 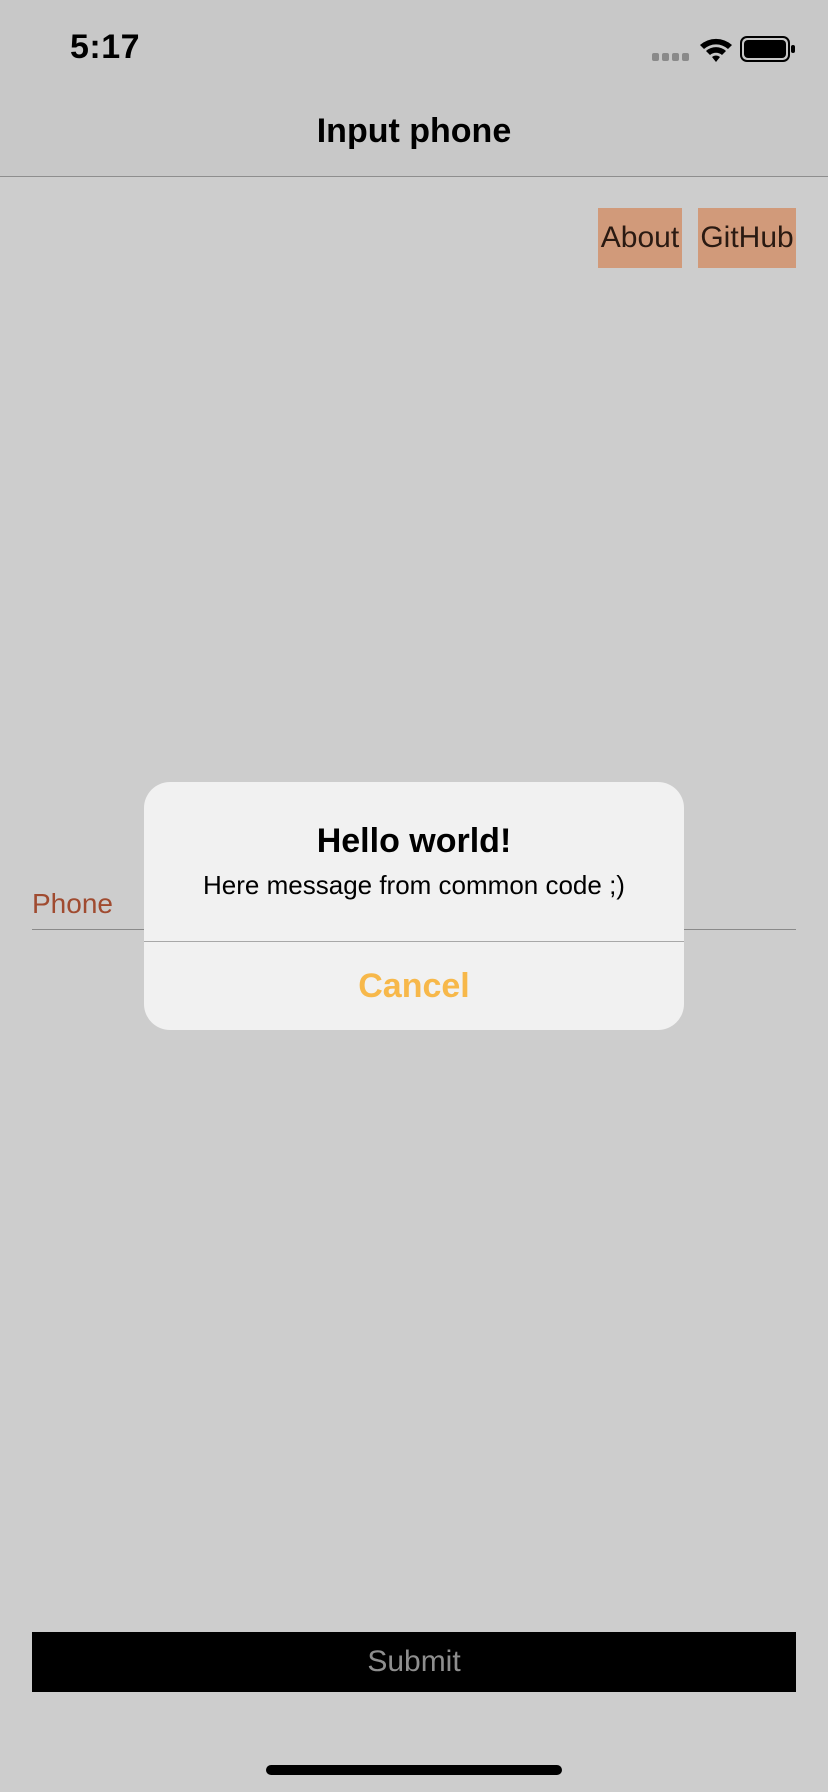 What do you see at coordinates (414, 1770) in the screenshot?
I see `home-indicator` at bounding box center [414, 1770].